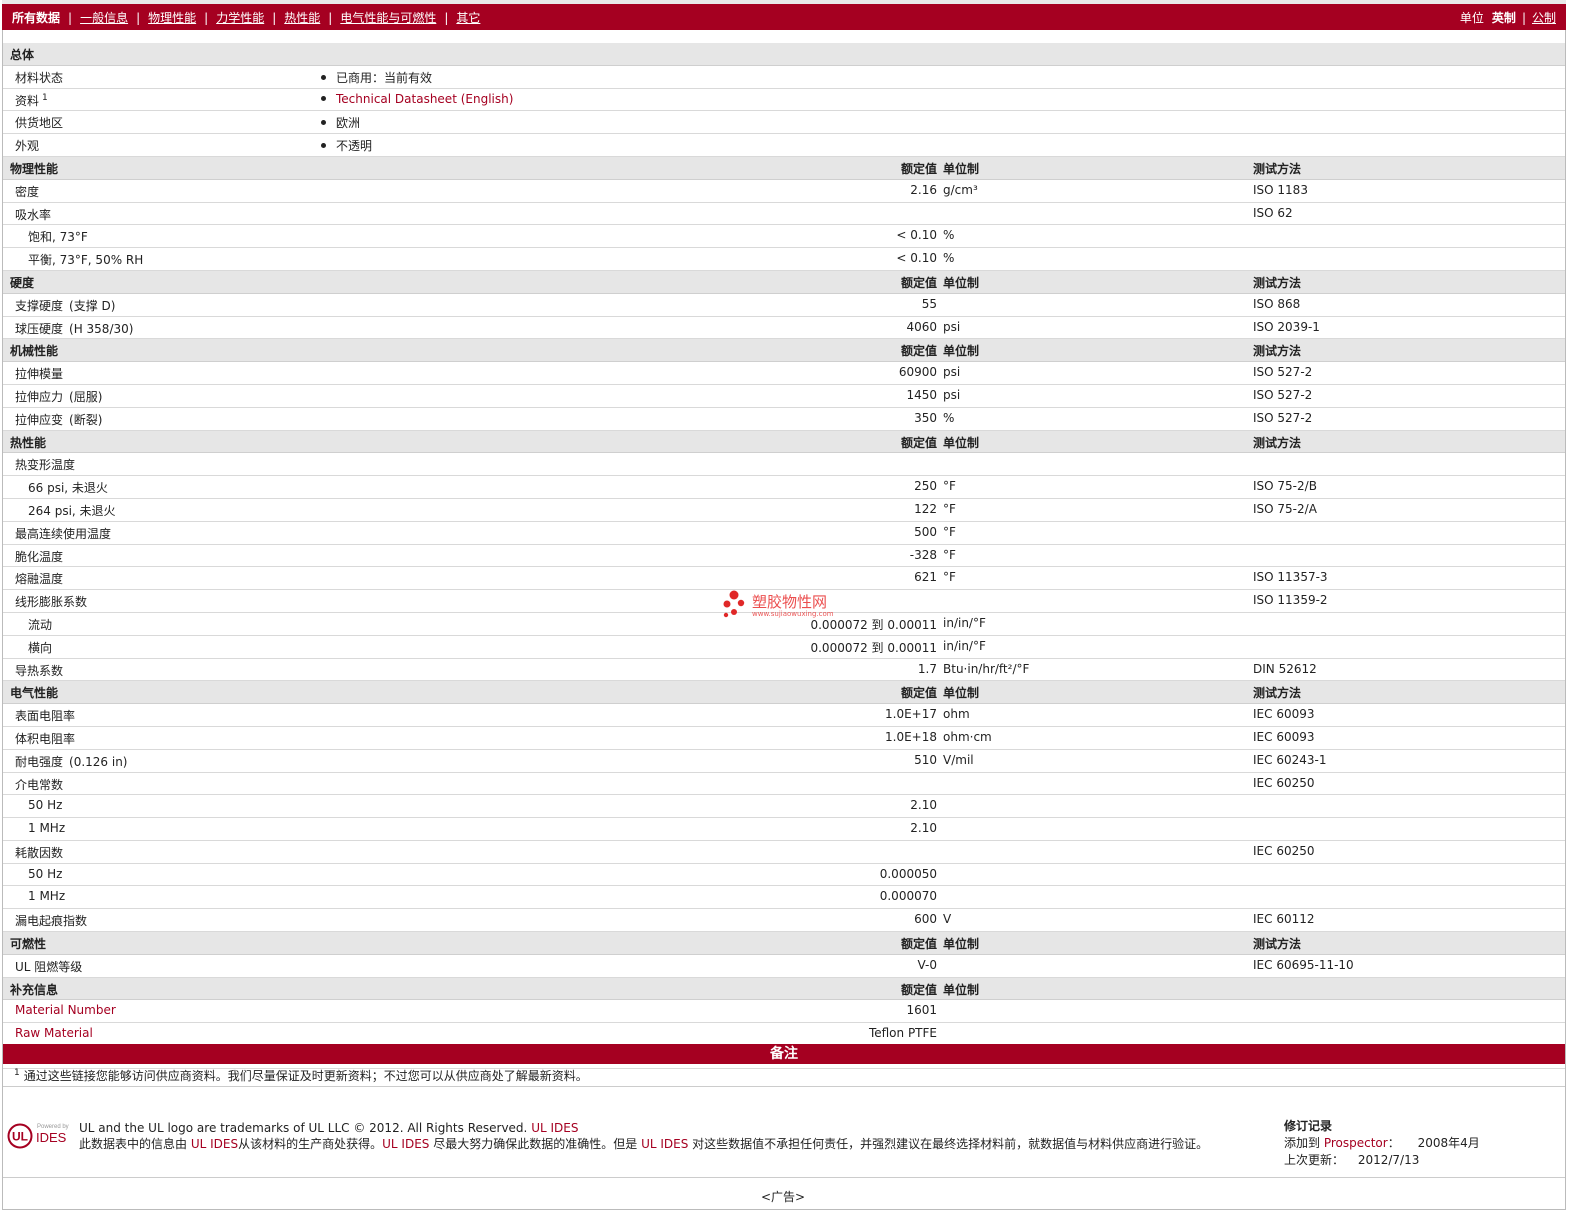 This screenshot has width=1585, height=1222. I want to click on property-row: 拉伸应力 (屈服) 1450 psi ISO 527-2, so click(784, 396).